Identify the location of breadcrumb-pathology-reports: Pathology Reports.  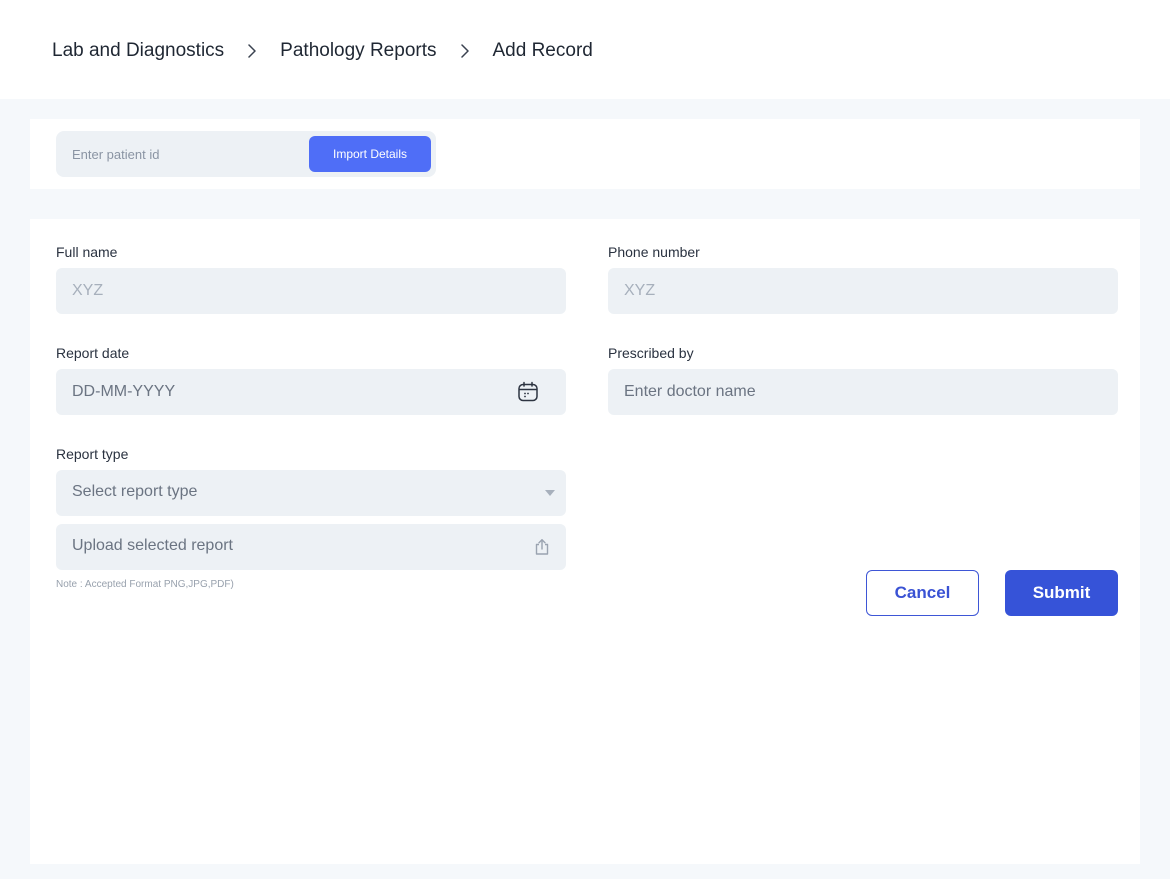
(358, 51).